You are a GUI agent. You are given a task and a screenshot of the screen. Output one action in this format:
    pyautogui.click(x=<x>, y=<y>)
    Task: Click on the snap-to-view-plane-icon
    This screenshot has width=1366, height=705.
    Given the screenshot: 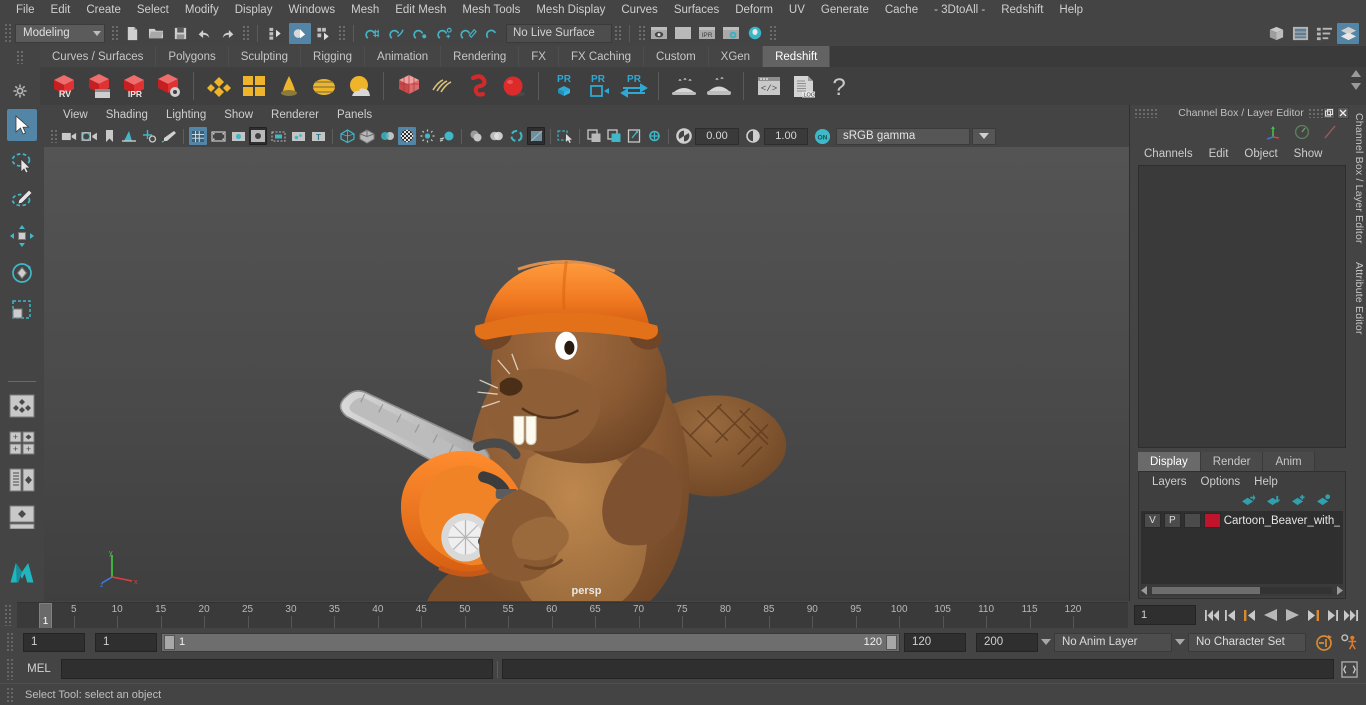 What is the action you would take?
    pyautogui.click(x=468, y=33)
    